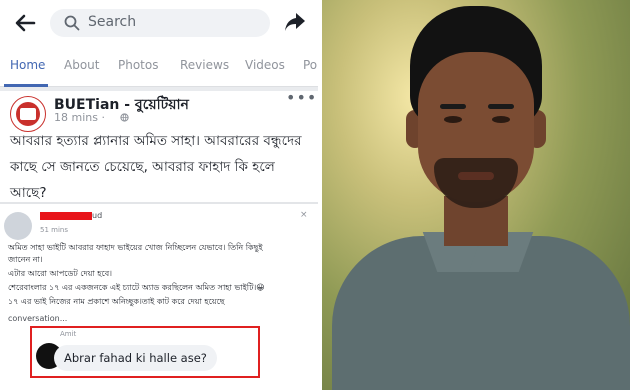  What do you see at coordinates (81, 65) in the screenshot?
I see `tab-about: About` at bounding box center [81, 65].